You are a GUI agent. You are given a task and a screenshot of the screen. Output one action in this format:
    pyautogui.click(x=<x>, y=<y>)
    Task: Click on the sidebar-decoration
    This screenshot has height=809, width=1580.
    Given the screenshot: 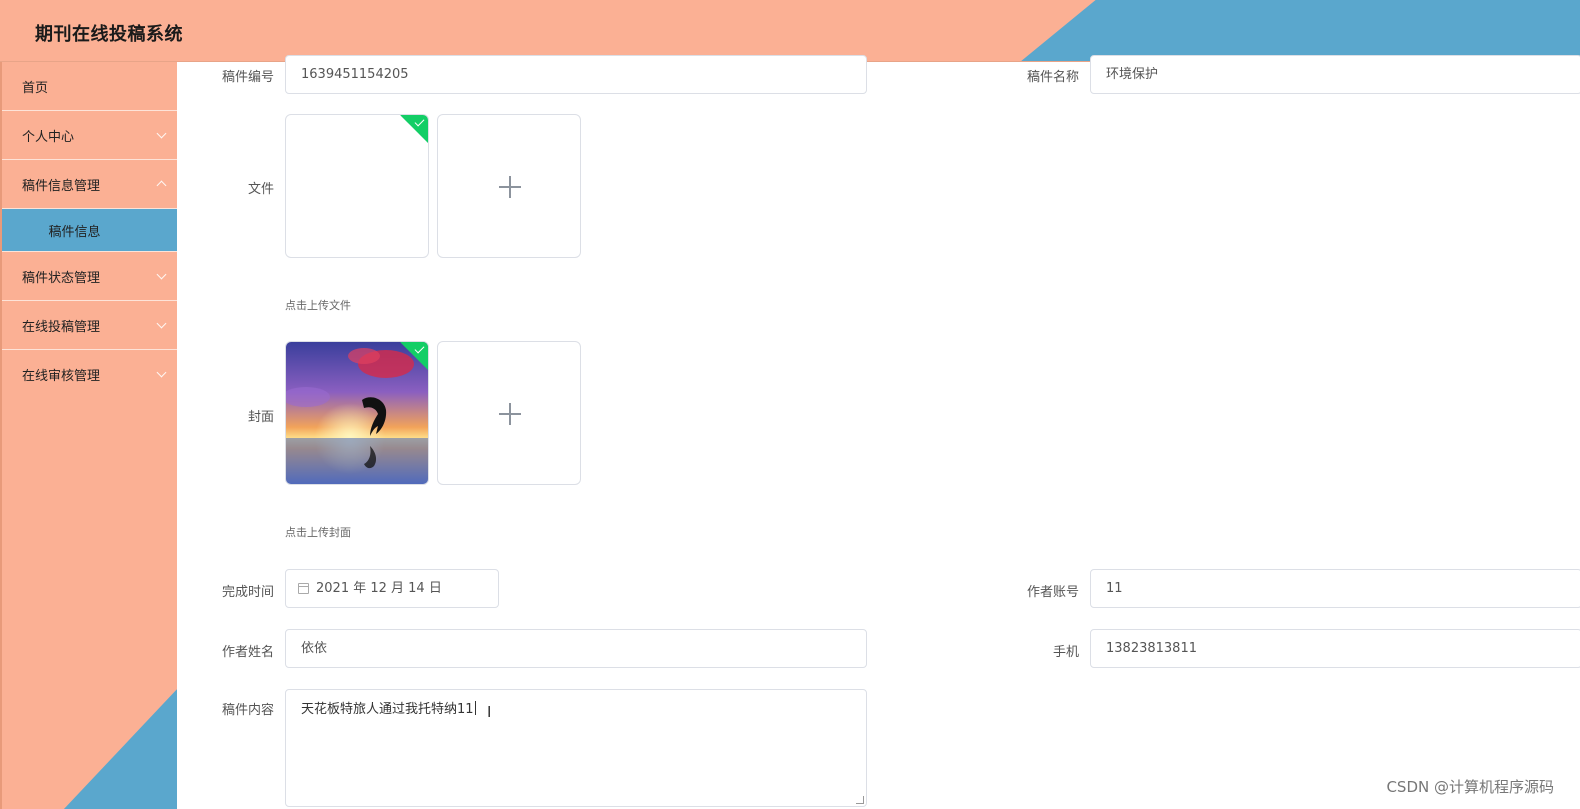 What is the action you would take?
    pyautogui.click(x=120, y=748)
    